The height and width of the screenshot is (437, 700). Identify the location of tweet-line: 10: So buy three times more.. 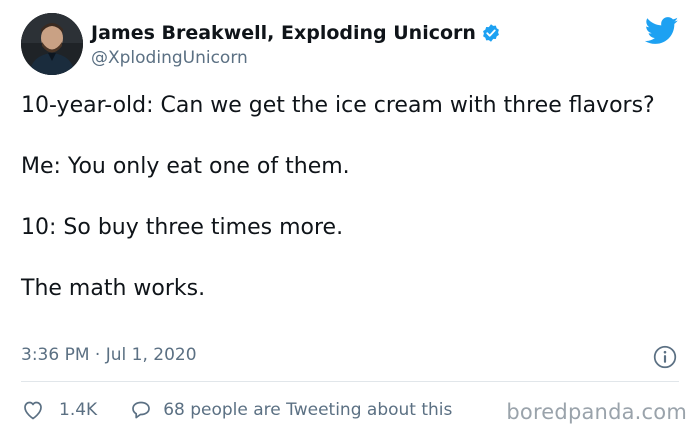
(182, 227).